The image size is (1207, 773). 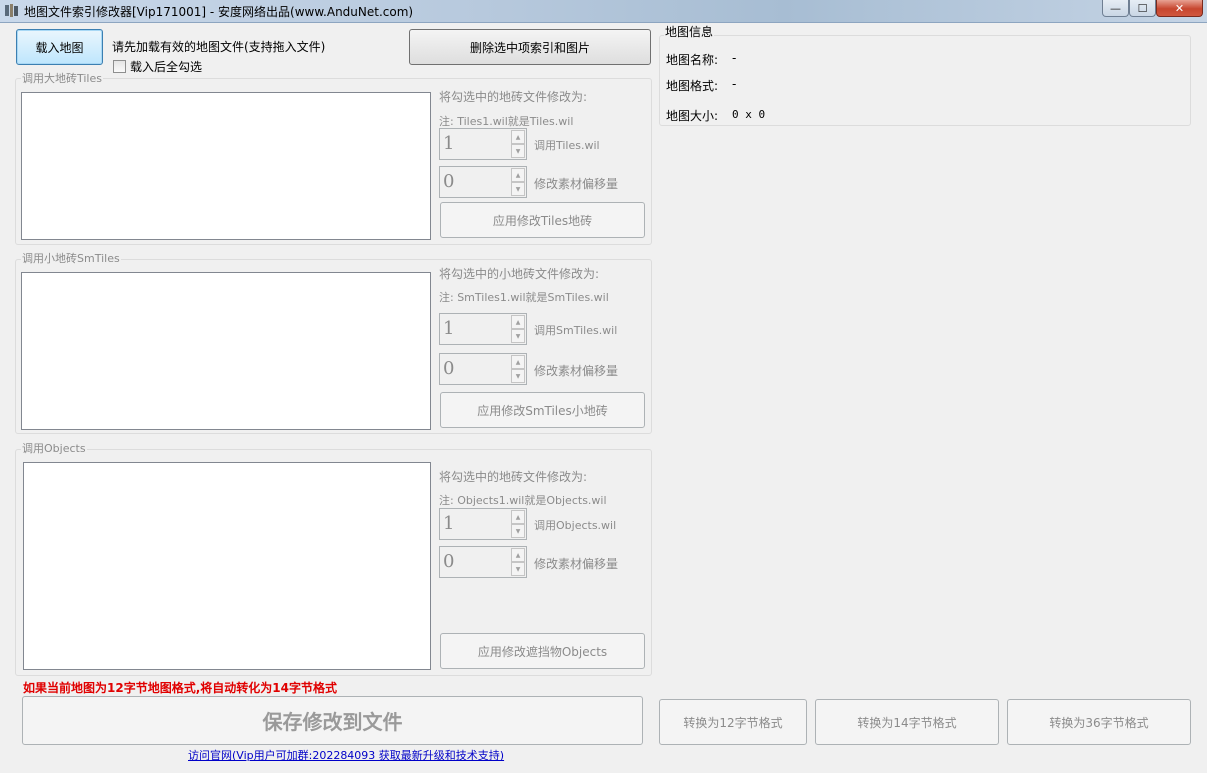 What do you see at coordinates (119, 66) in the screenshot?
I see `select-all-checkbox` at bounding box center [119, 66].